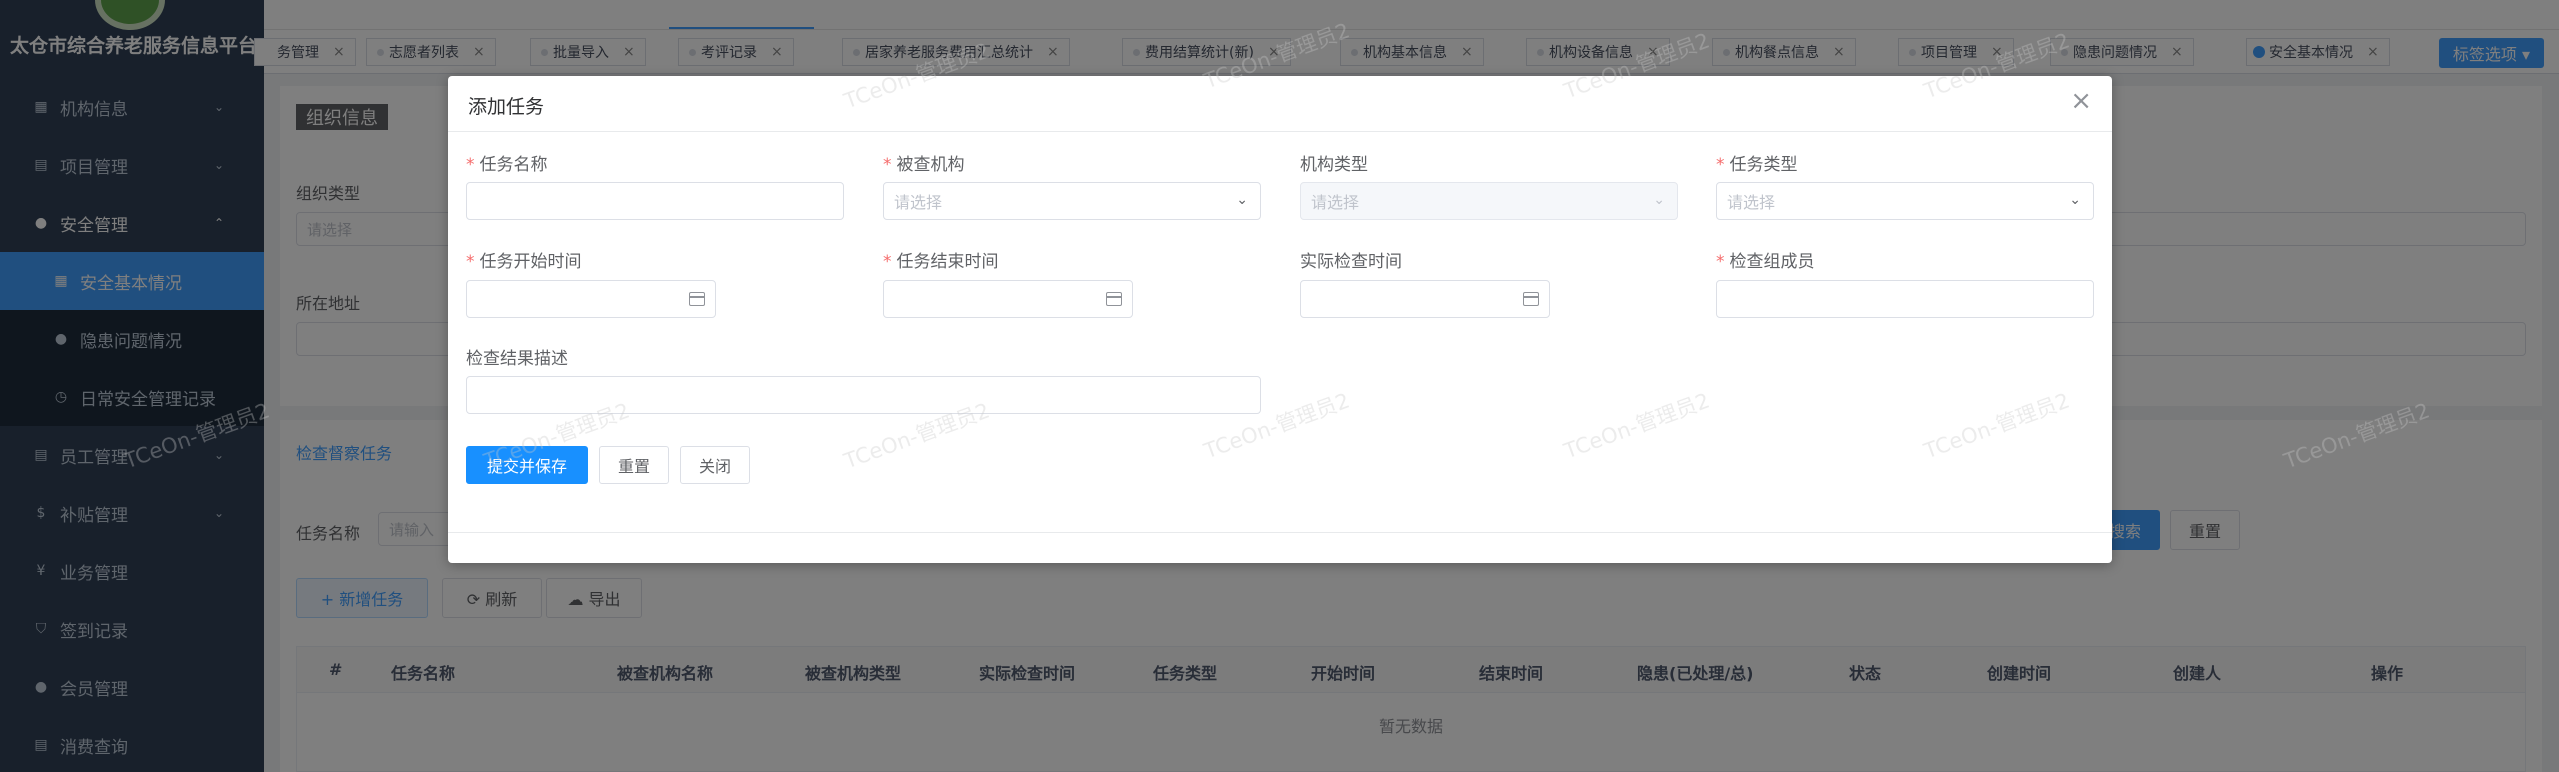  I want to click on task-type-label: * 任务类型, so click(1757, 162).